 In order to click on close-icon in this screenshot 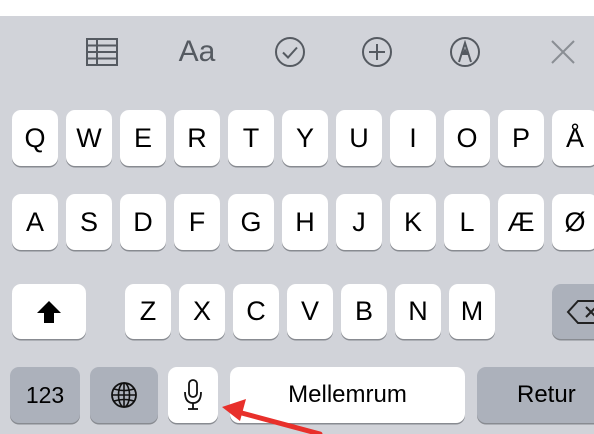, I will do `click(563, 52)`.